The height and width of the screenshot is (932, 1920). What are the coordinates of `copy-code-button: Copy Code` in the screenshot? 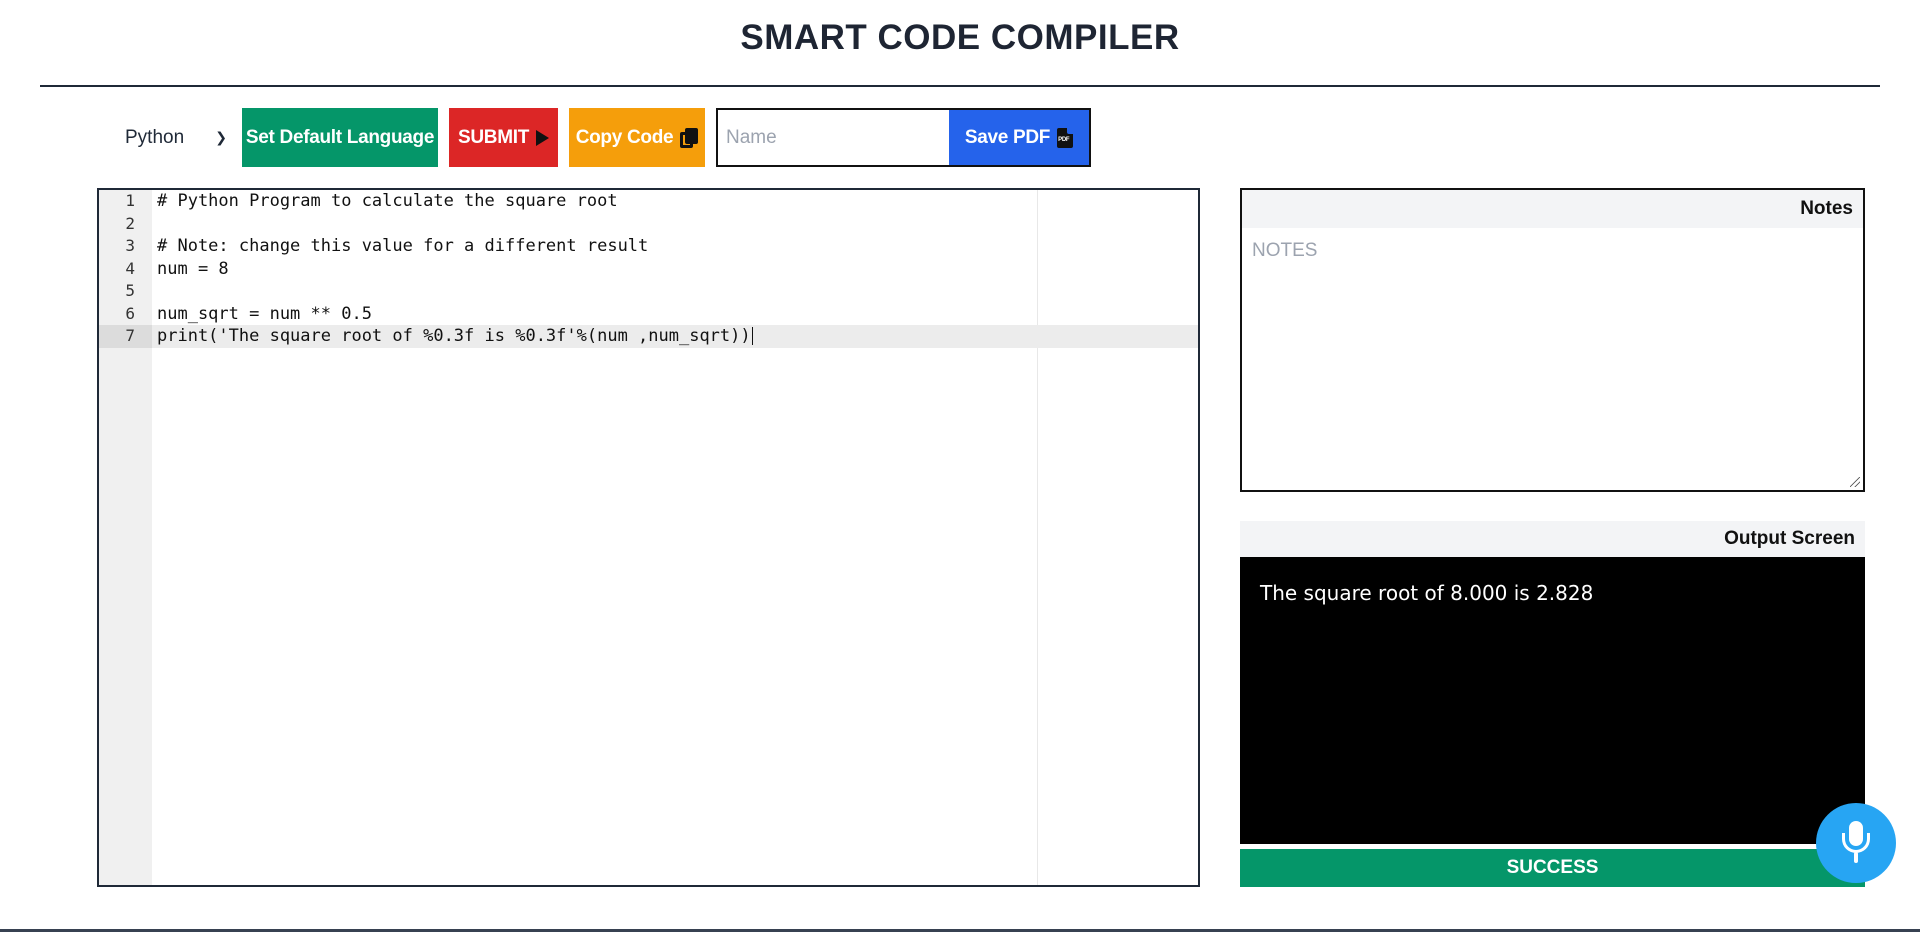 It's located at (637, 137).